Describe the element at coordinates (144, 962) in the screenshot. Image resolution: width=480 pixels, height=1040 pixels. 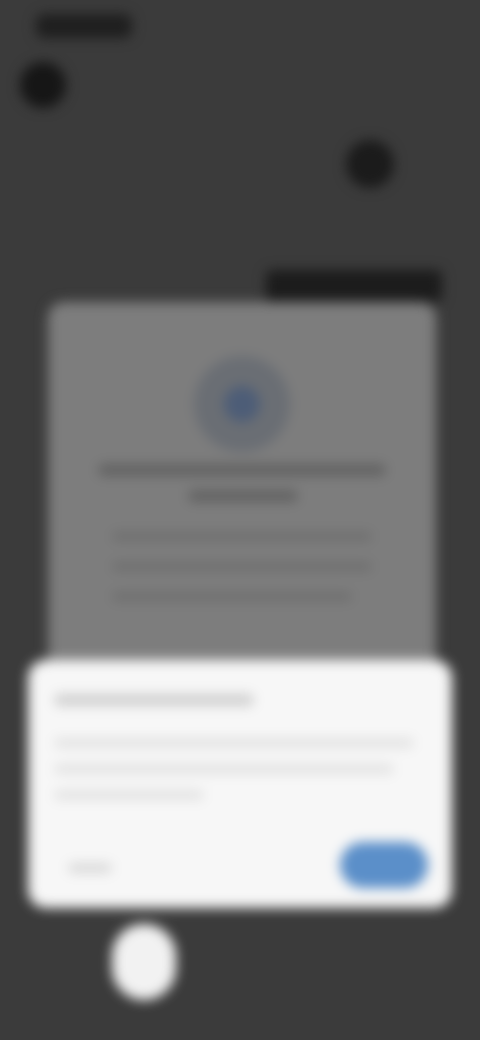
I see `home-button` at that location.